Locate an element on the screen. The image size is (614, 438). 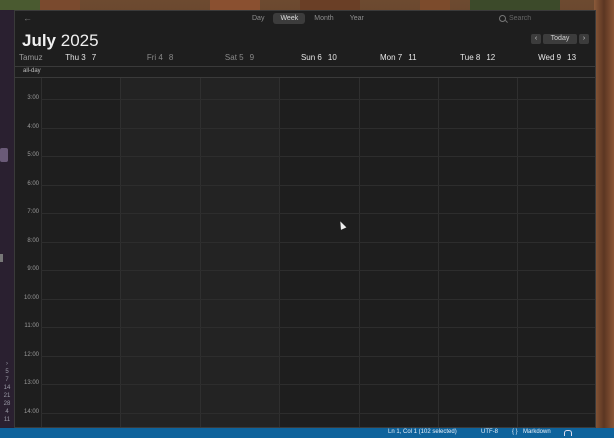
hour-label: 3:00 is located at coordinates (33, 98).